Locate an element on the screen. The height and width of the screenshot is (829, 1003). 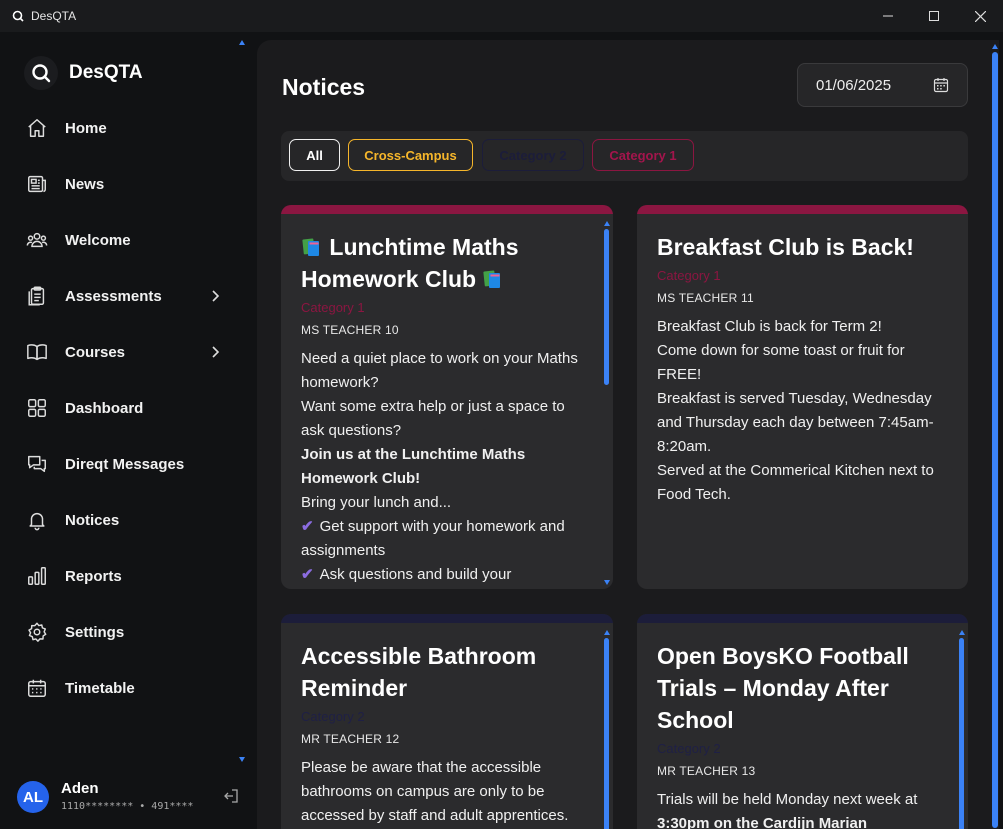
title-bar: DesQTA is located at coordinates (501, 16).